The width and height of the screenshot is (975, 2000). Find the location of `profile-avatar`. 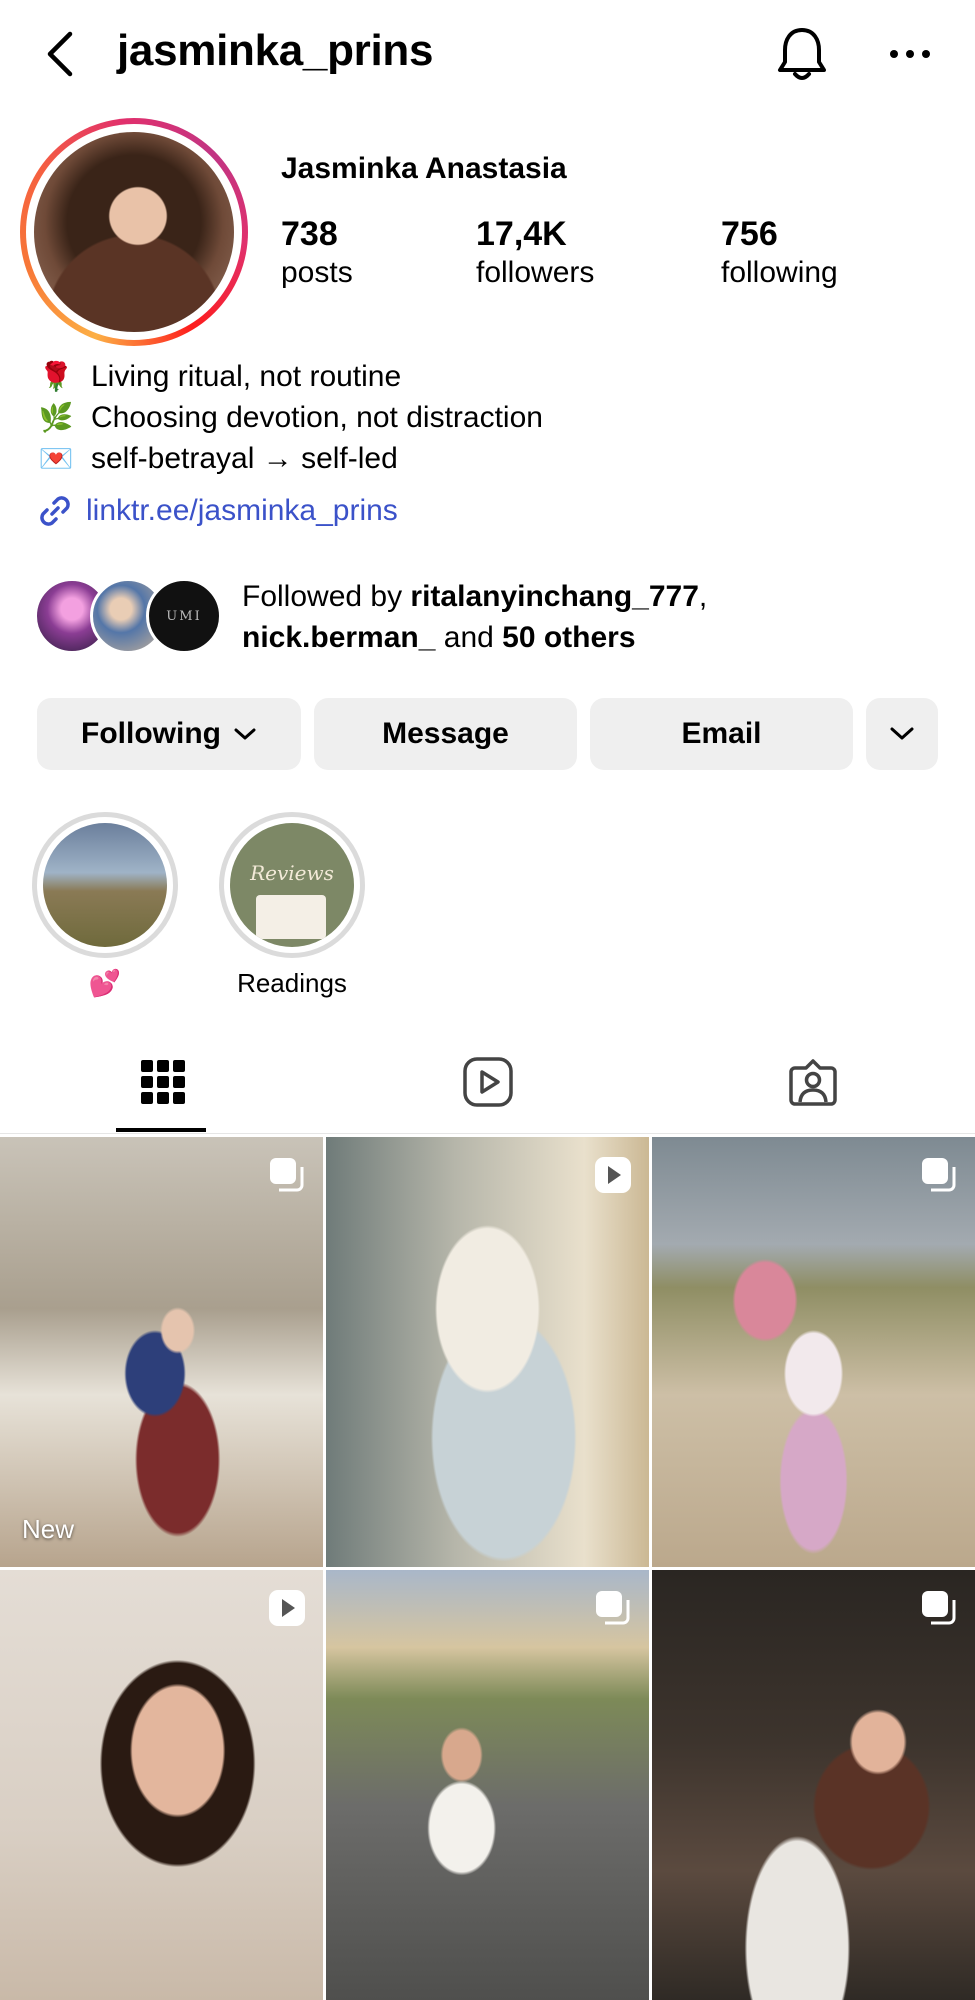

profile-avatar is located at coordinates (134, 232).